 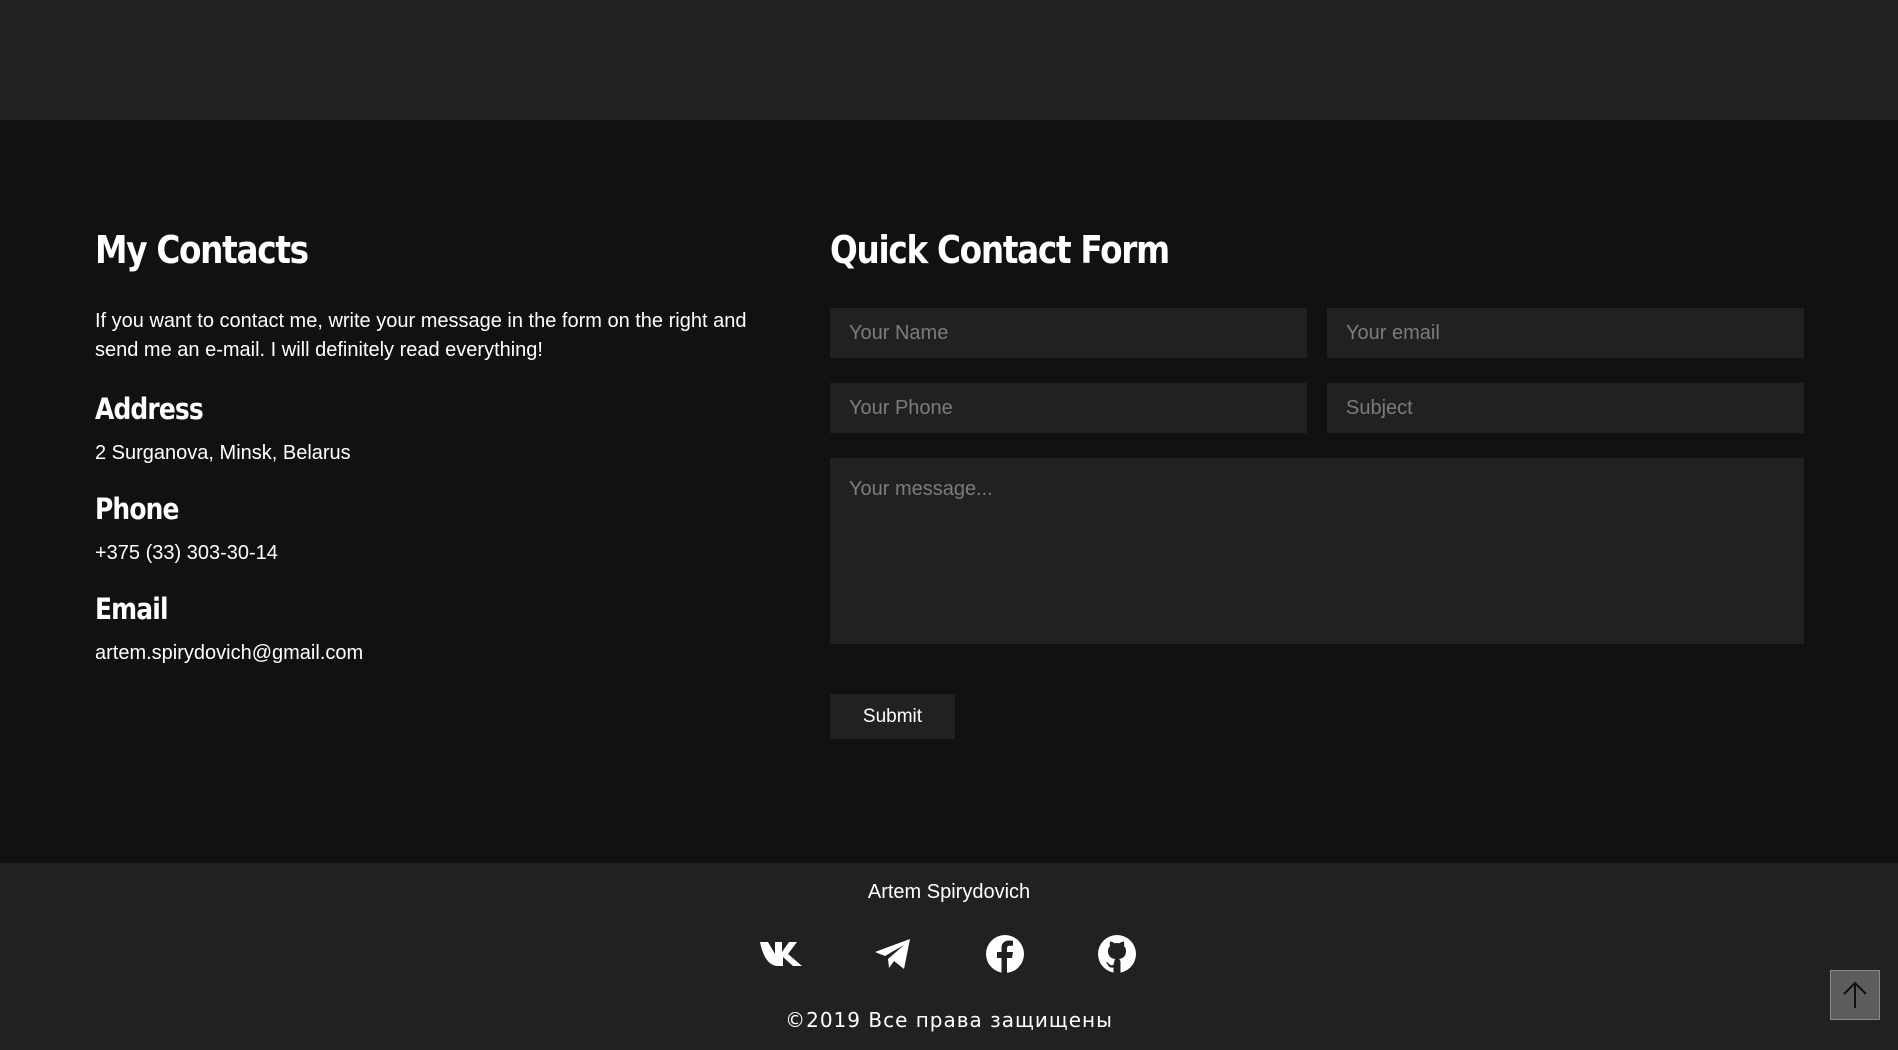 What do you see at coordinates (892, 716) in the screenshot?
I see `submit-button: Submit` at bounding box center [892, 716].